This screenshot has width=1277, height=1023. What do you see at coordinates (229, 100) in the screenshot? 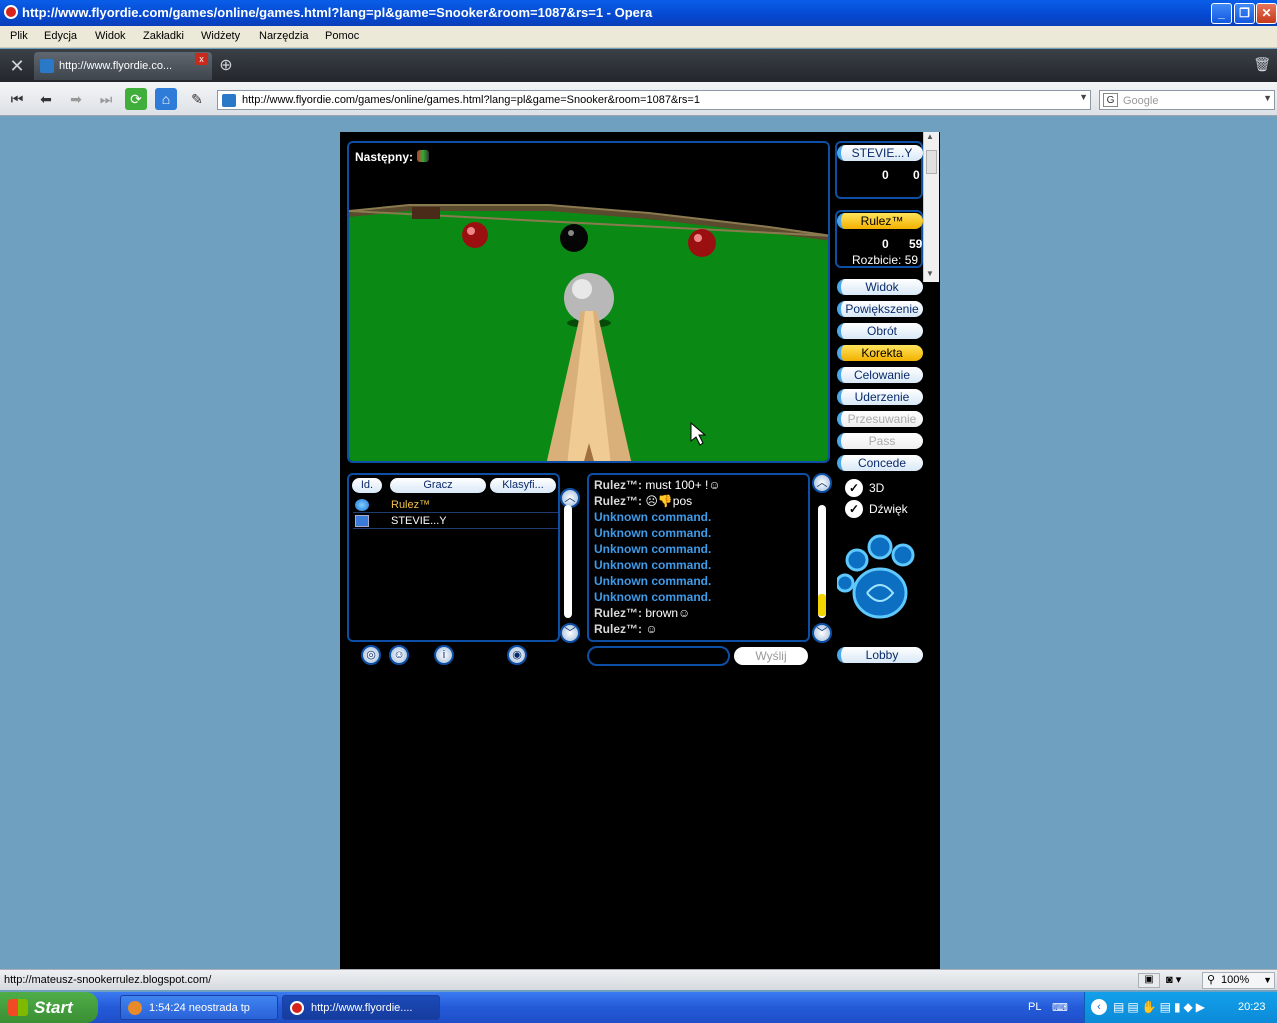
I see `site-favicon-icon` at bounding box center [229, 100].